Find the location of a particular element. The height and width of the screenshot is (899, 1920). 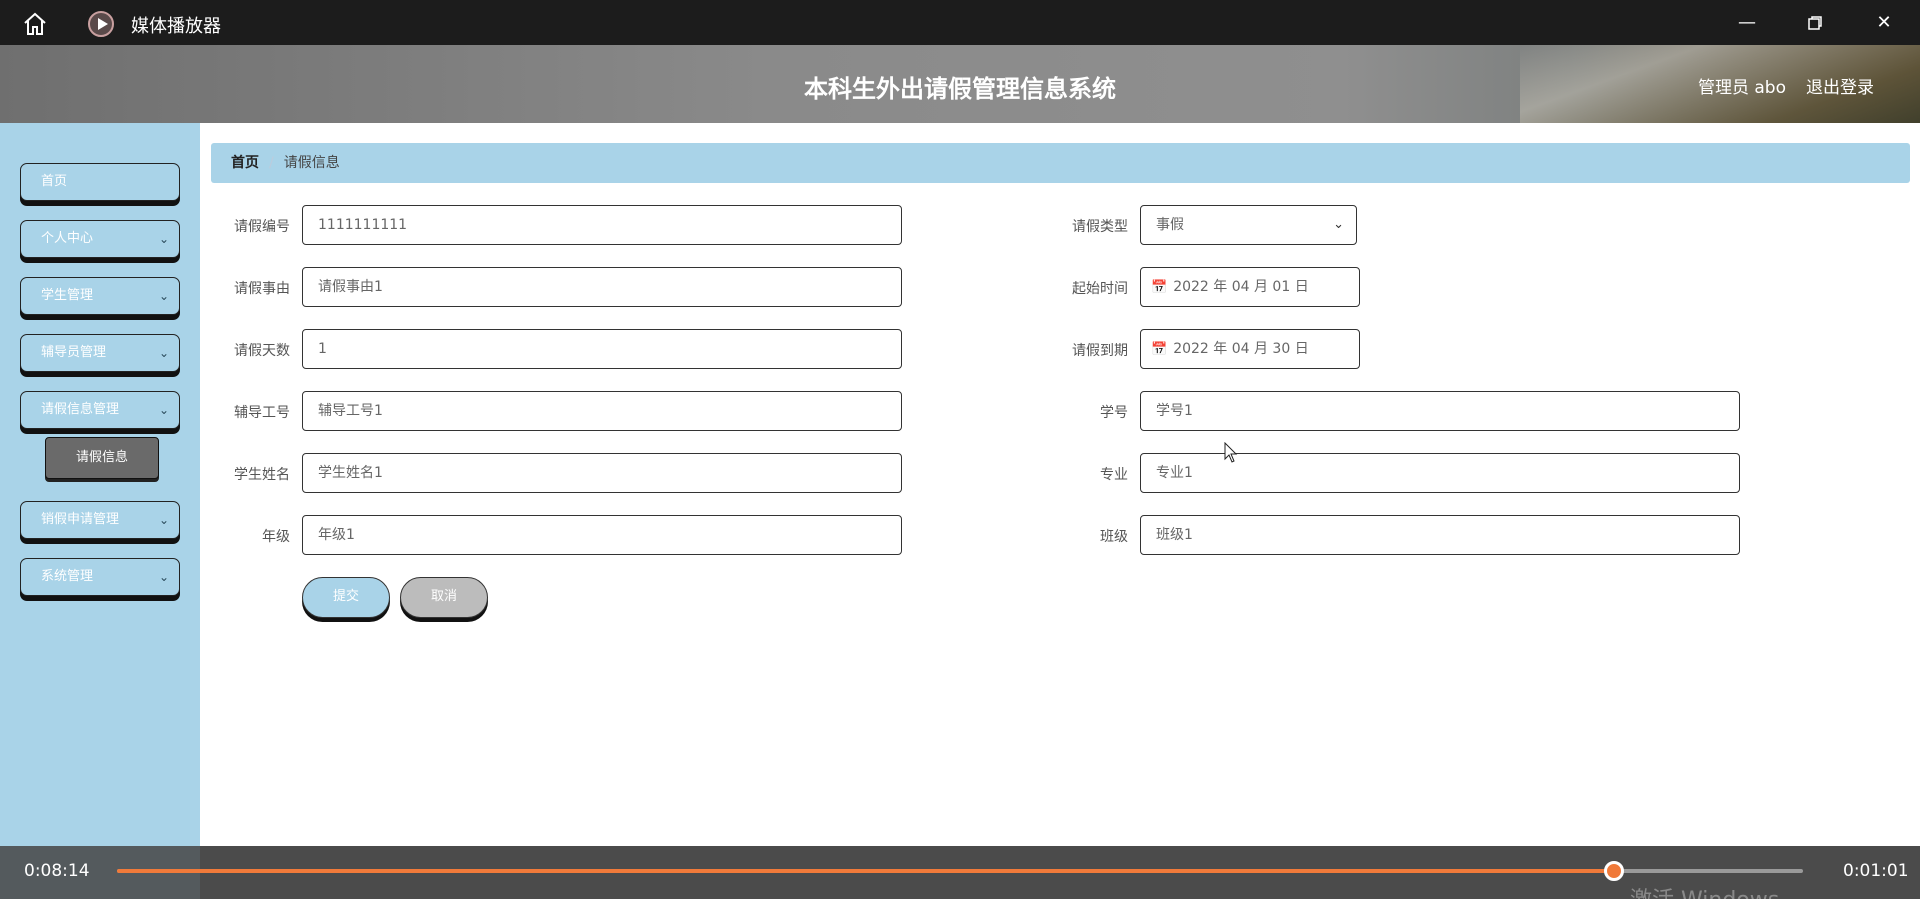

restore-icon is located at coordinates (1815, 23).